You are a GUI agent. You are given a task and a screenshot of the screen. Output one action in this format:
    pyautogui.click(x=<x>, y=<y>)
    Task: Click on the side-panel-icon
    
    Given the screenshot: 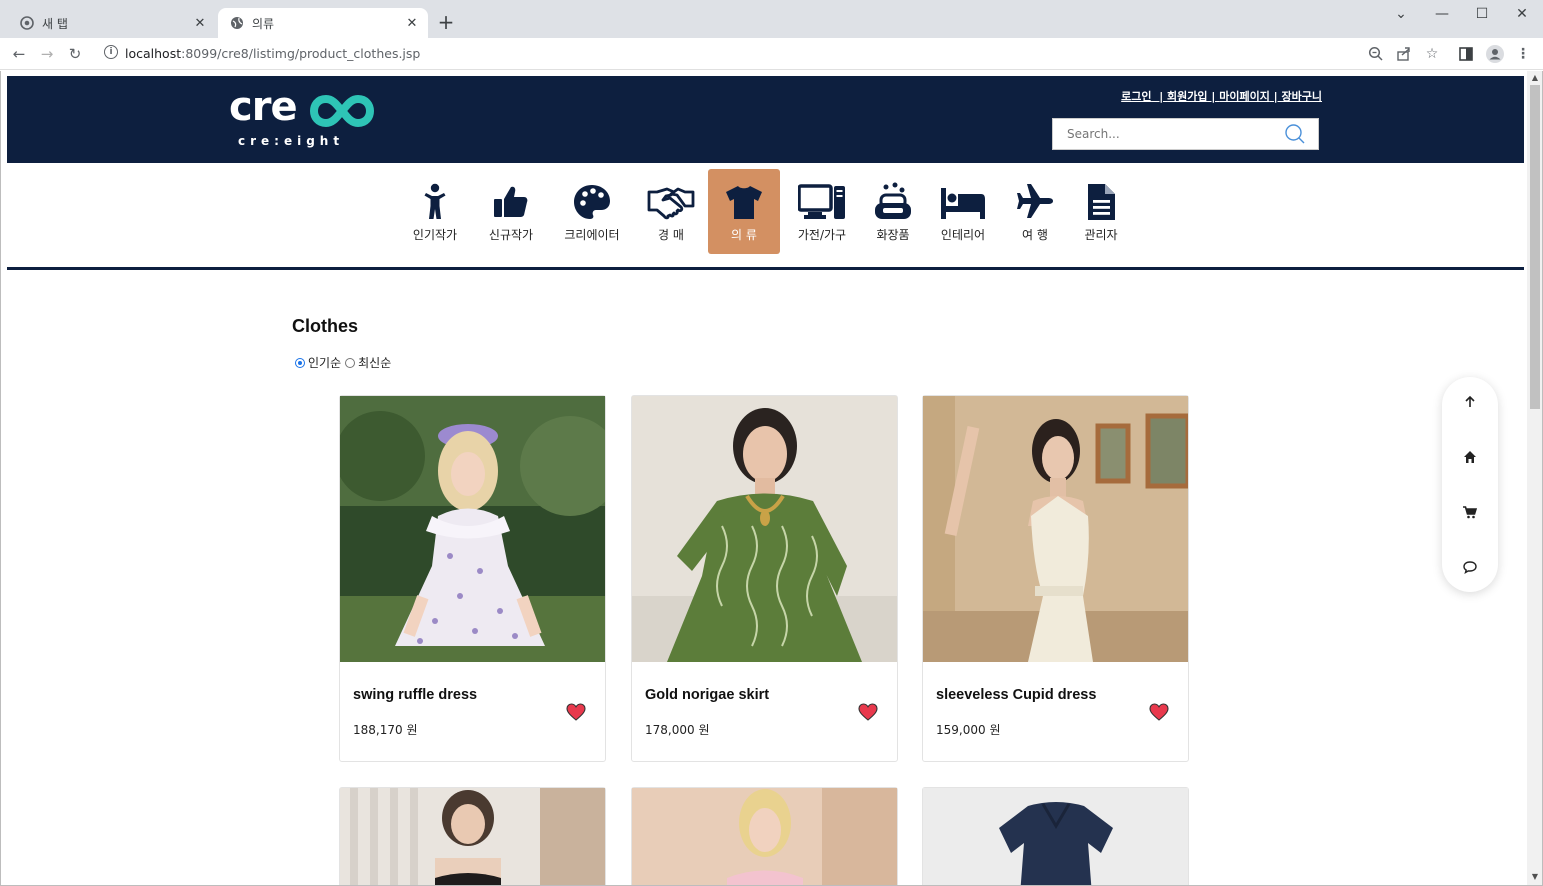 What is the action you would take?
    pyautogui.click(x=1466, y=54)
    